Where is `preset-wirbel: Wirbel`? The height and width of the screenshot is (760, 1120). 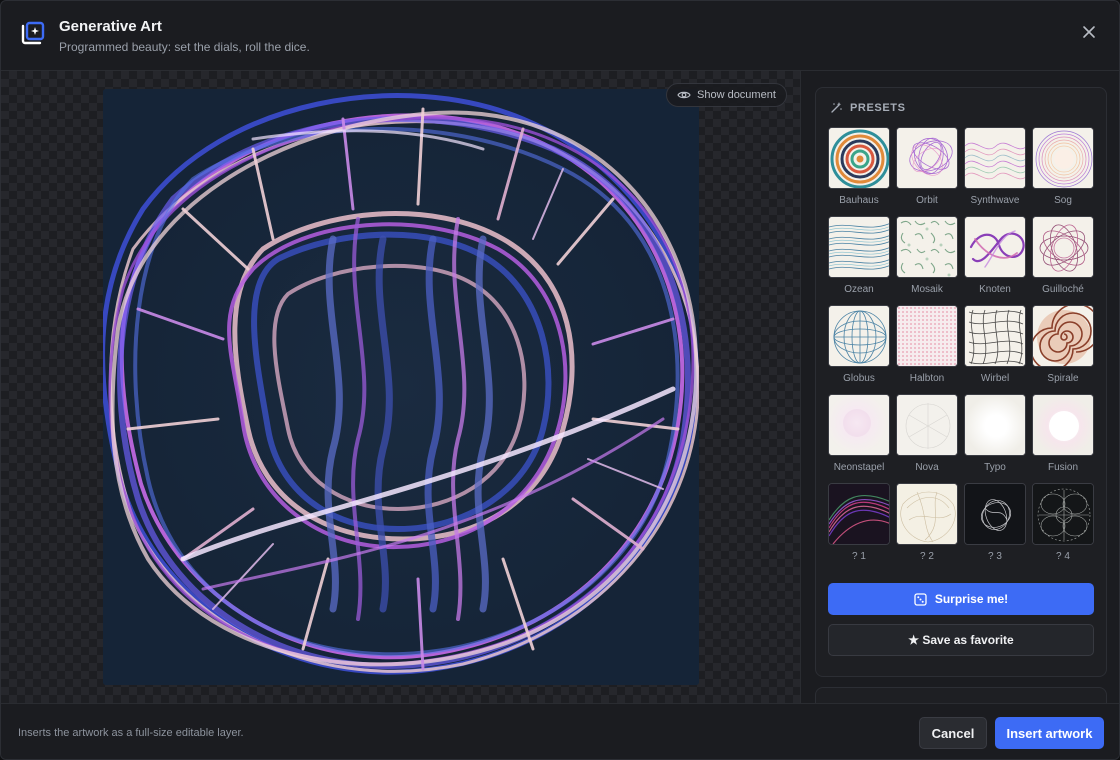
preset-wirbel: Wirbel is located at coordinates (995, 345).